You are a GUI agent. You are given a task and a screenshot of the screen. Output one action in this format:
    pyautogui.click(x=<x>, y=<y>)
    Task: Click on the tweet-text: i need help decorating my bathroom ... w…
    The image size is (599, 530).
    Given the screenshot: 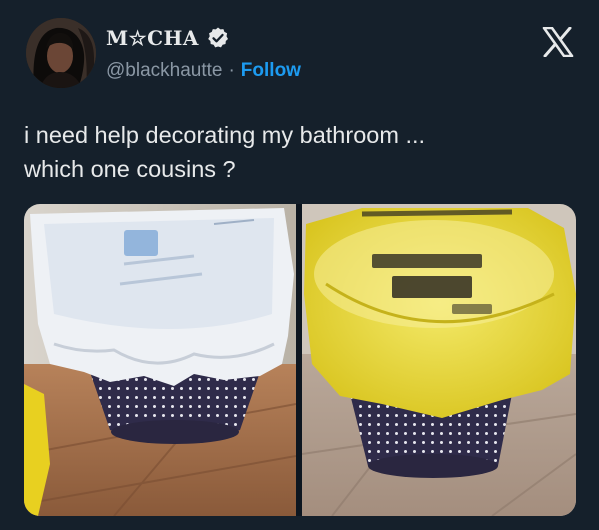 What is the action you would take?
    pyautogui.click(x=304, y=152)
    